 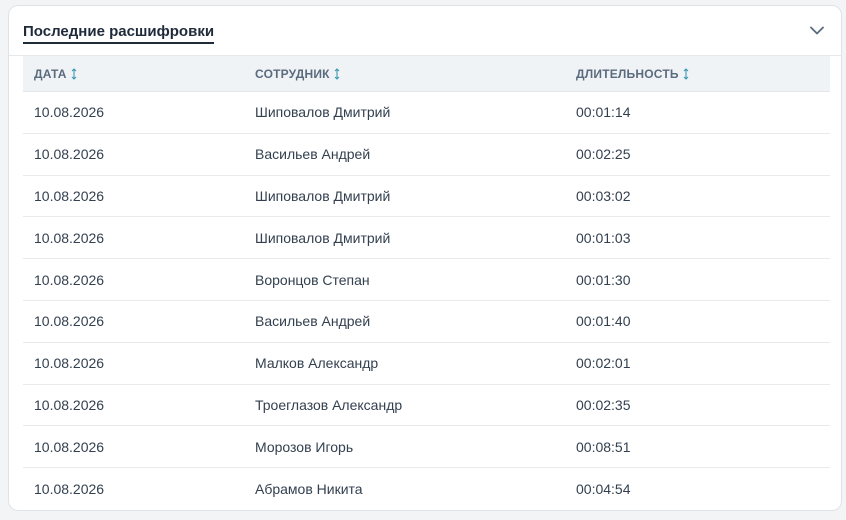 I want to click on cell-duration: 00:01:14, so click(x=603, y=112).